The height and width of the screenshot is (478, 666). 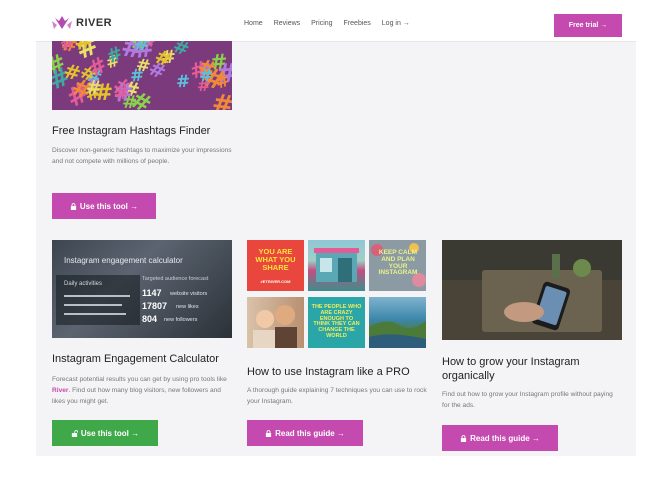 What do you see at coordinates (131, 131) in the screenshot?
I see `hashtags-title: Free Instagram Hashtags Finder` at bounding box center [131, 131].